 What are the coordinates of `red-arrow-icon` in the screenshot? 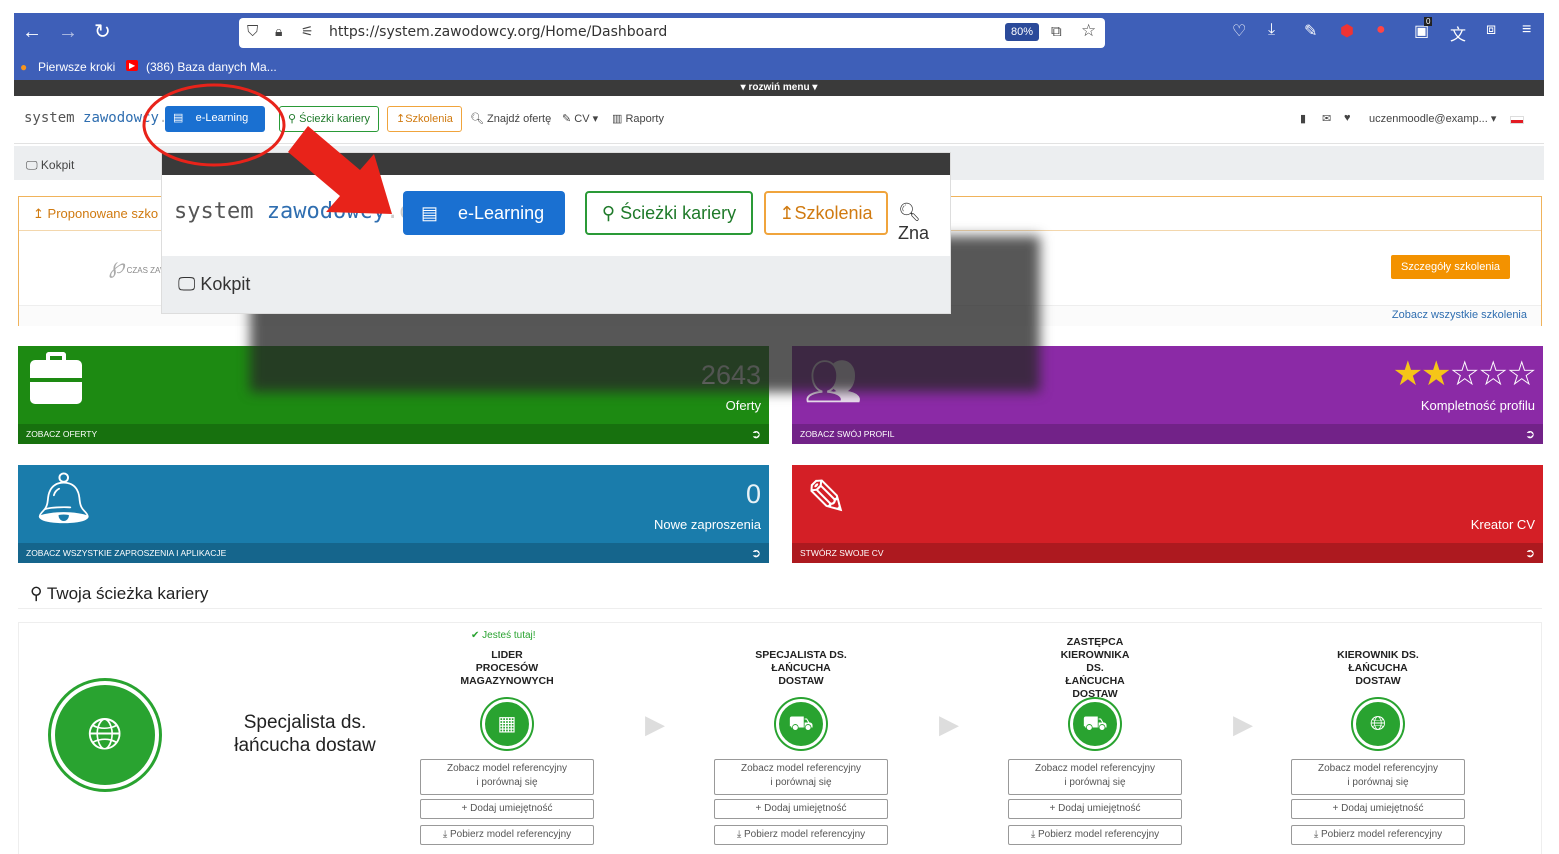 It's located at (340, 170).